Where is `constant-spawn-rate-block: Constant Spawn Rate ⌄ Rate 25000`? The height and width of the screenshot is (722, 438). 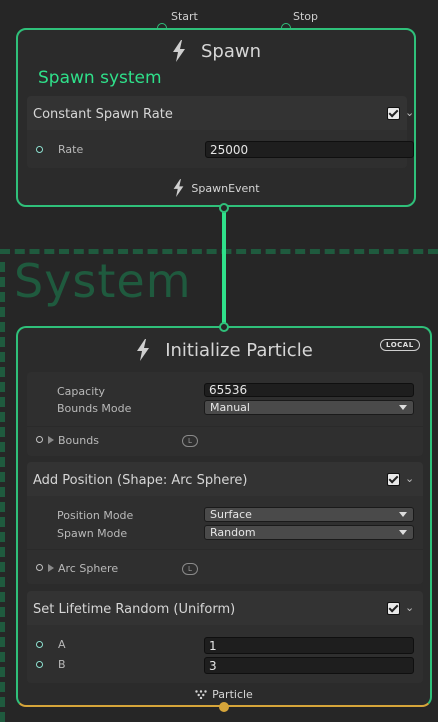
constant-spawn-rate-block: Constant Spawn Rate ⌄ Rate 25000 is located at coordinates (220, 132).